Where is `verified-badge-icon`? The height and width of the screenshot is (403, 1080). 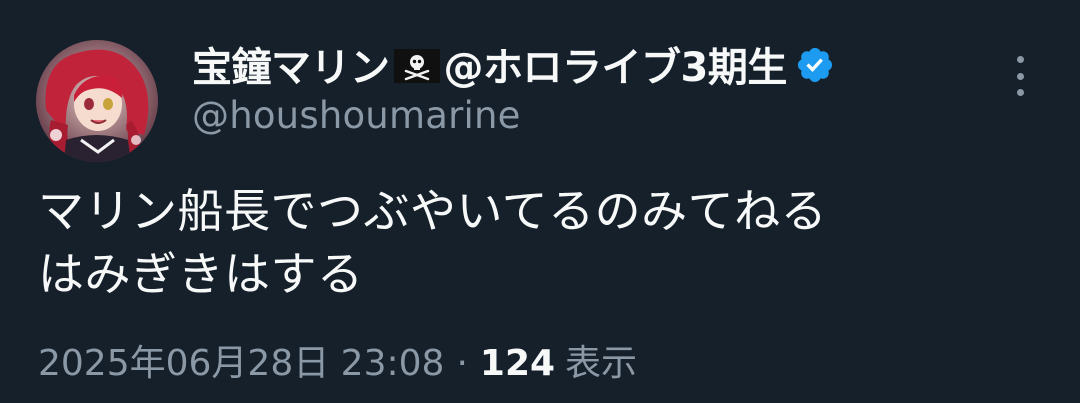
verified-badge-icon is located at coordinates (815, 65).